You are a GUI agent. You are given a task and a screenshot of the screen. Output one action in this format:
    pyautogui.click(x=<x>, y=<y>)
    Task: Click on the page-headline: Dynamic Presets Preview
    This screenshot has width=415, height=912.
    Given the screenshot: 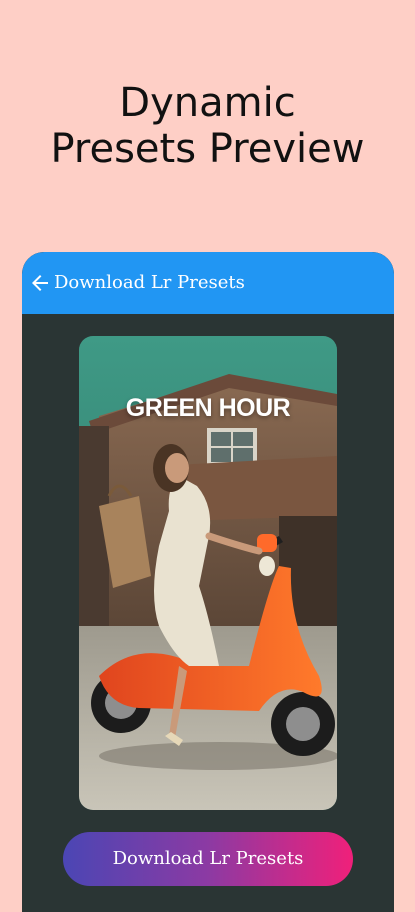 What is the action you would take?
    pyautogui.click(x=207, y=126)
    